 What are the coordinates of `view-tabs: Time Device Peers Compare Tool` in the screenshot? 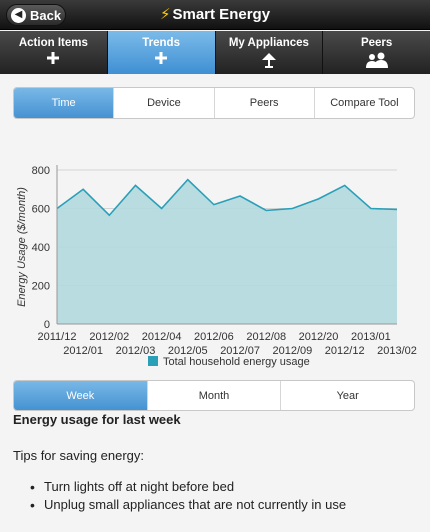 It's located at (214, 103).